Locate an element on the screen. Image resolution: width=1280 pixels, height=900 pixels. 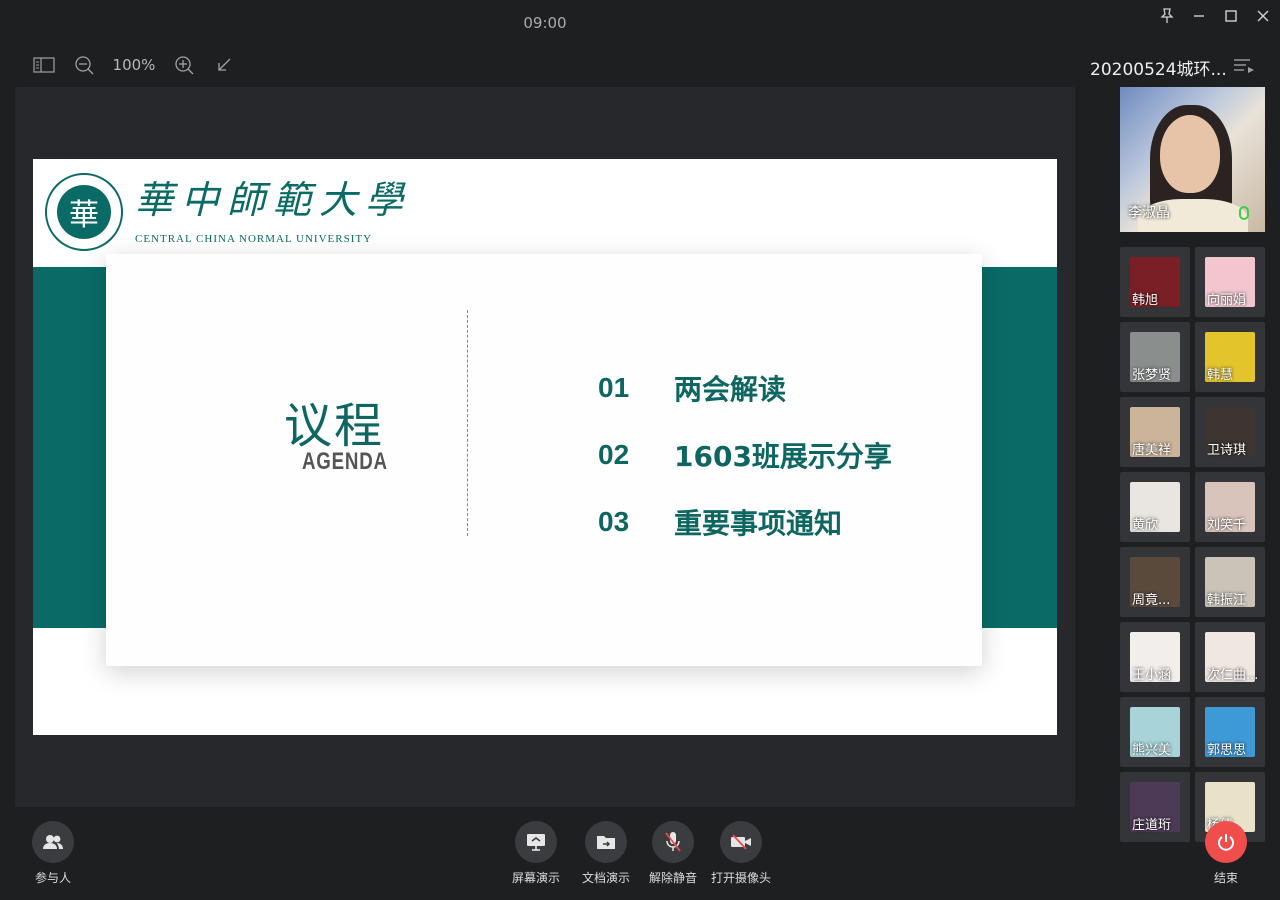
unmute-button: 解除静音 is located at coordinates (673, 853).